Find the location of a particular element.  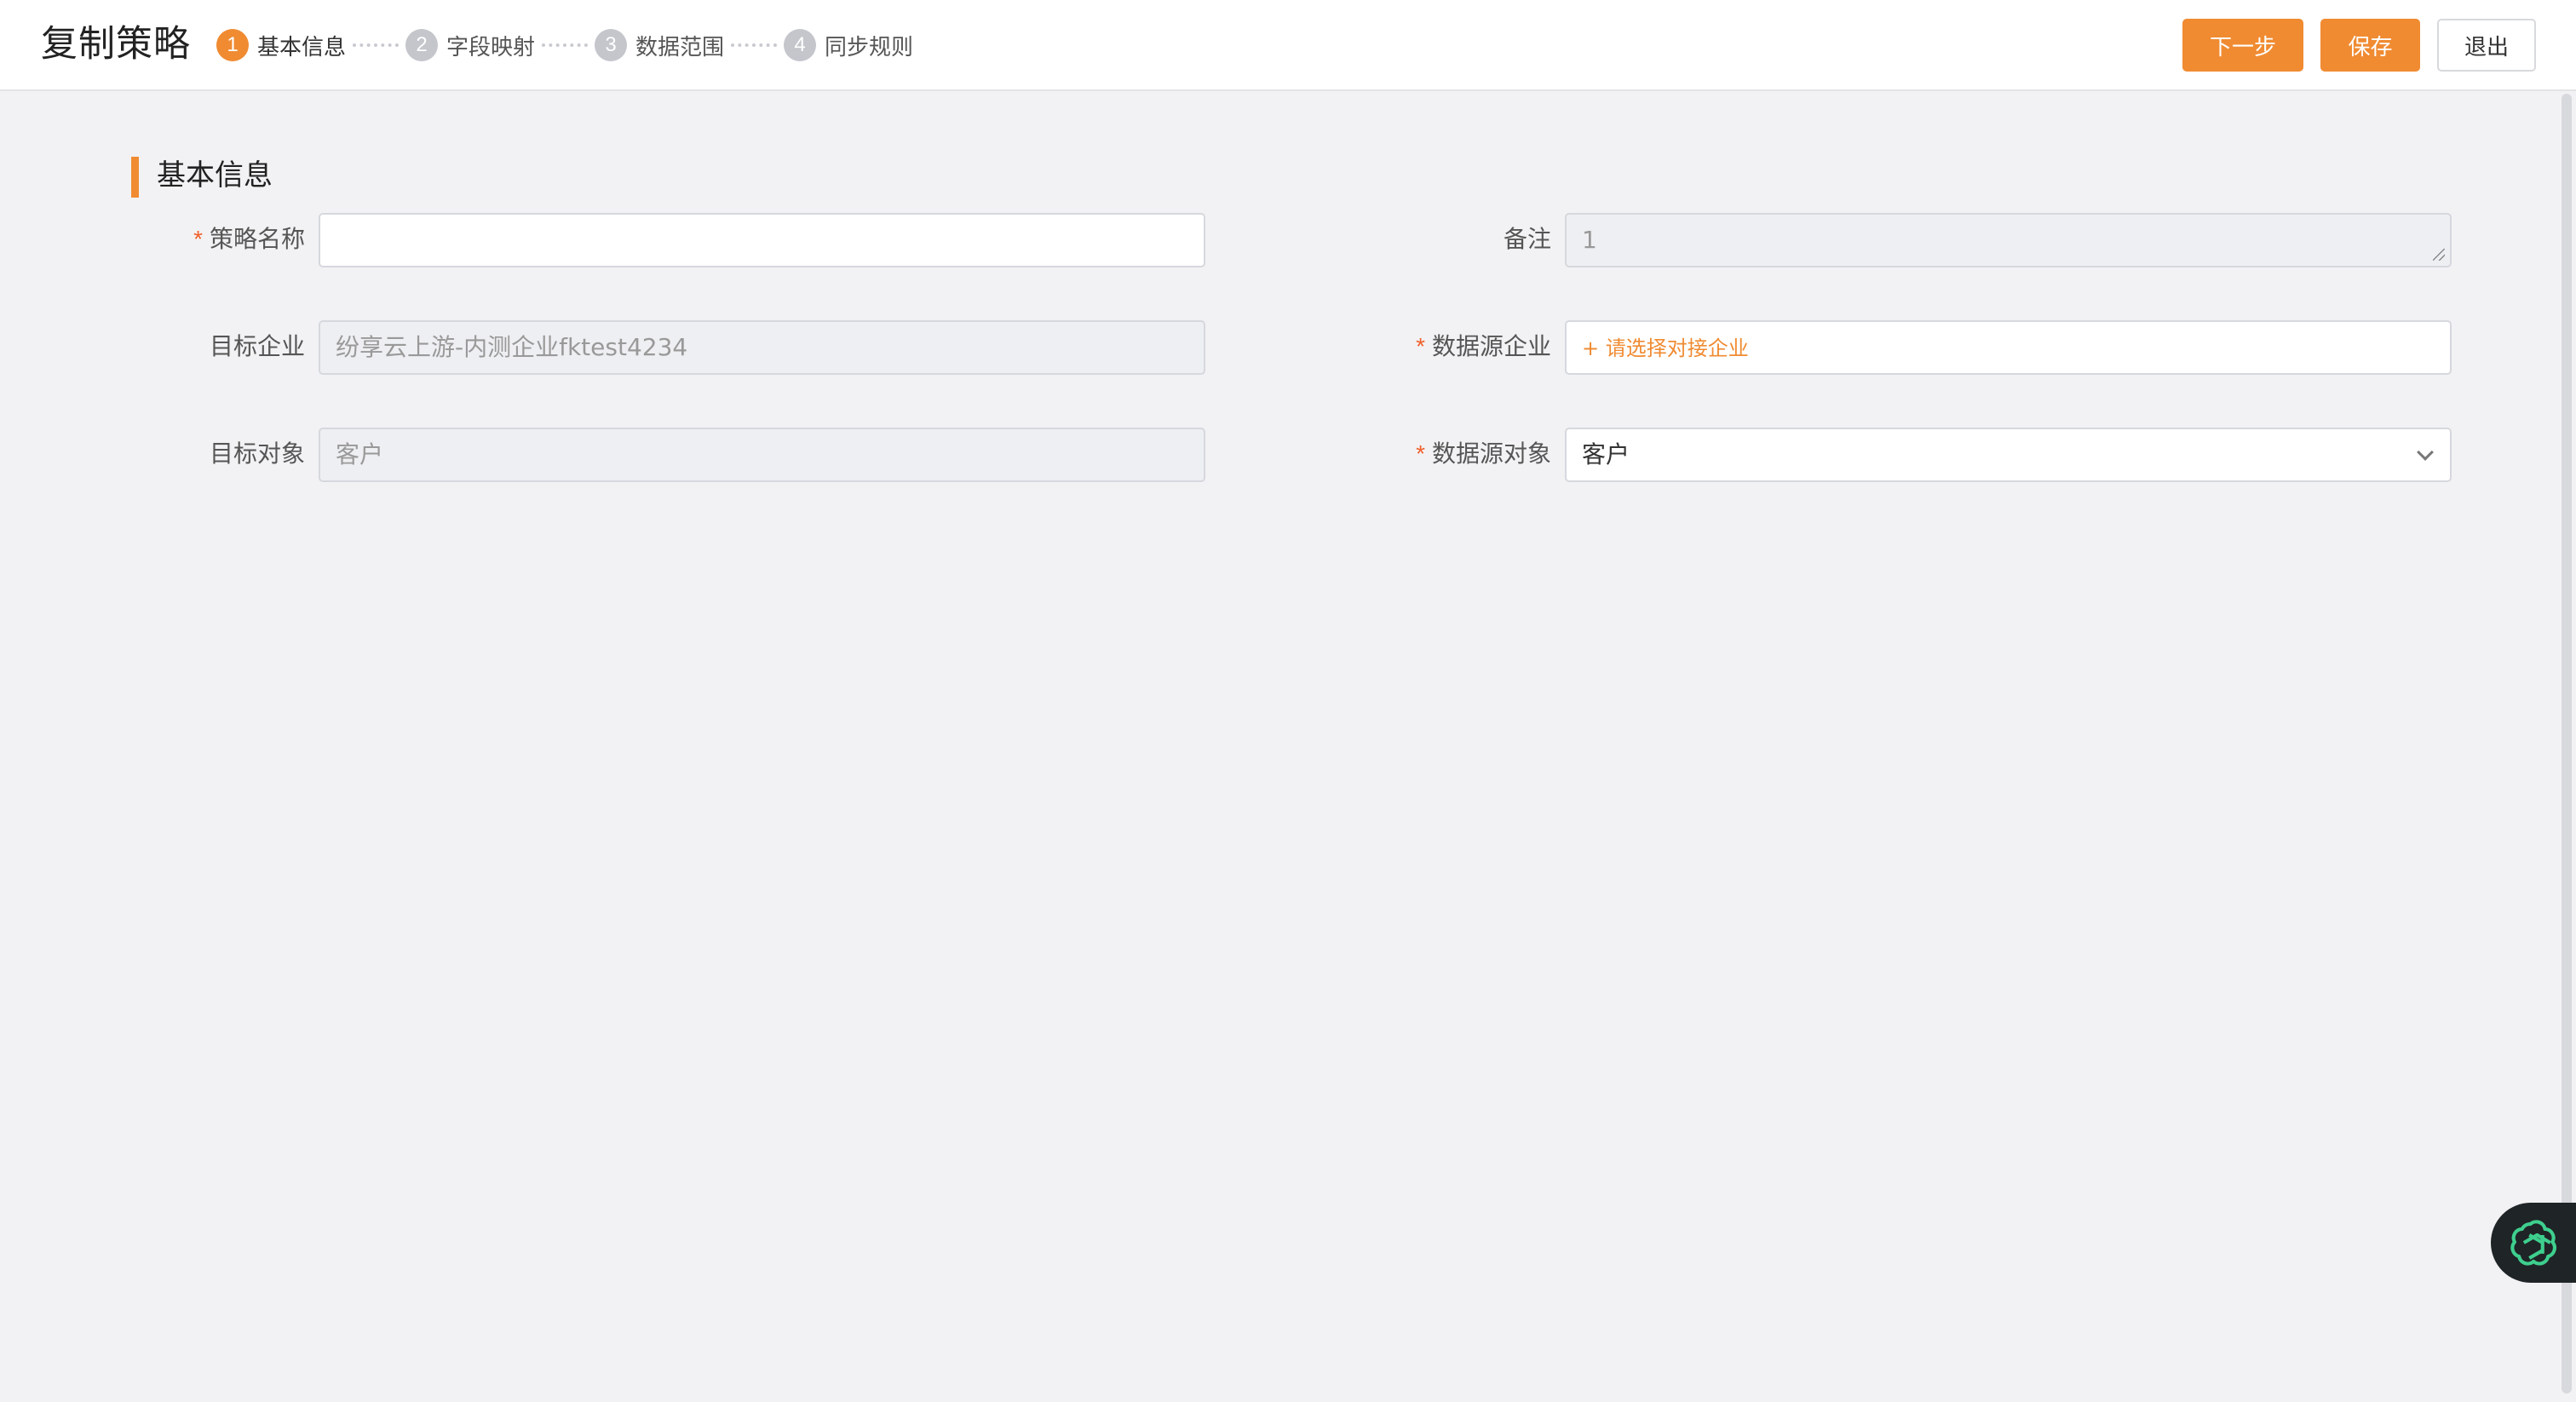

next-step-button: 下一步 is located at coordinates (2243, 45).